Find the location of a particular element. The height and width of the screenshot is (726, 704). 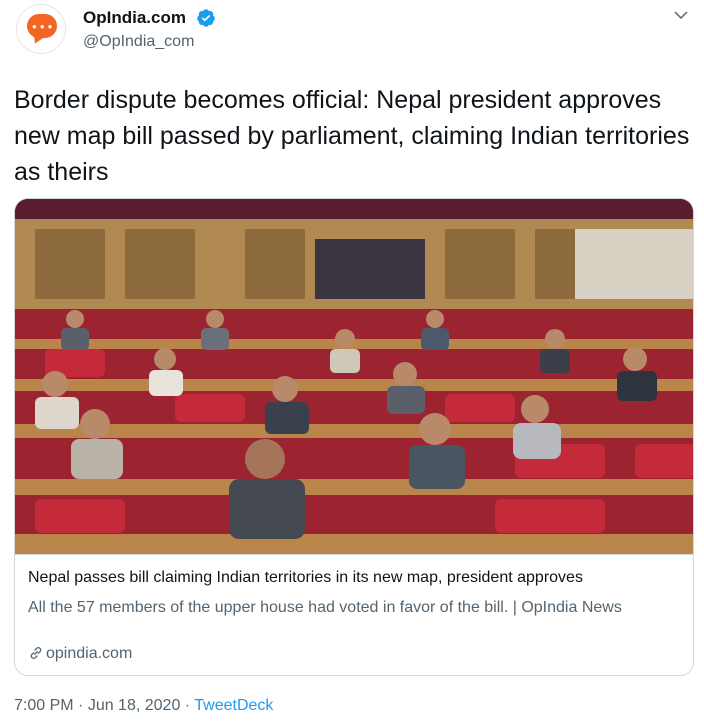

verified-badge-icon is located at coordinates (206, 18).